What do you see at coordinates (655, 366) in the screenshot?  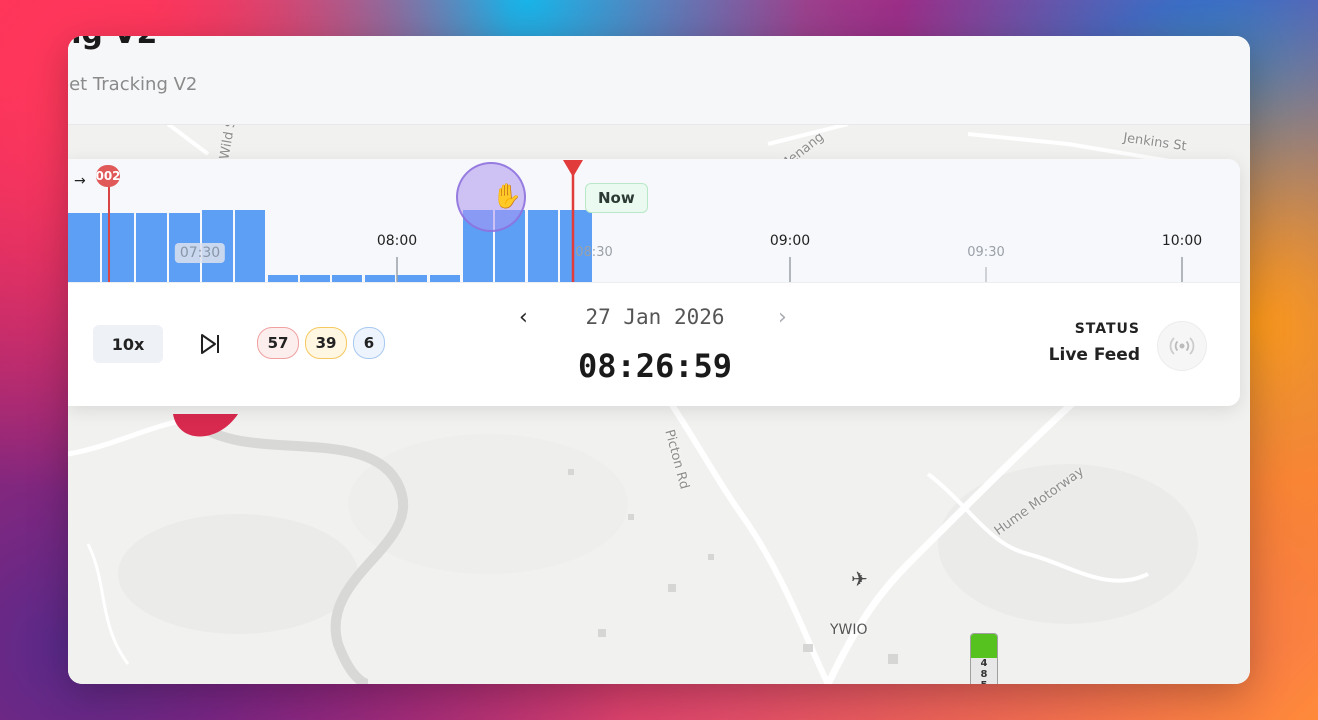 I see `current-time: 08:26:59` at bounding box center [655, 366].